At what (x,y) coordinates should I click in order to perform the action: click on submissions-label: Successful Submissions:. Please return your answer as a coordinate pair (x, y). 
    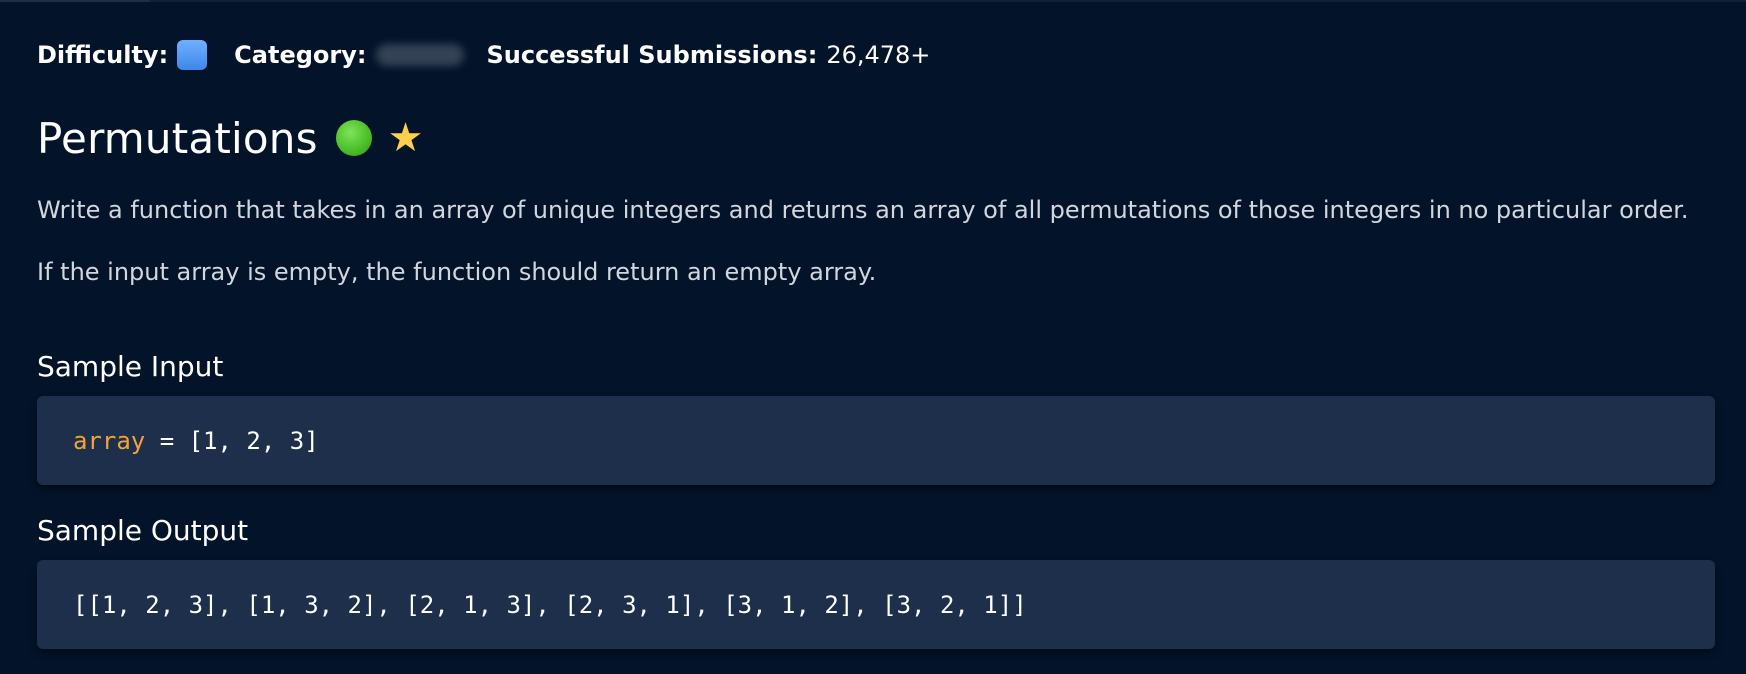
    Looking at the image, I should click on (652, 55).